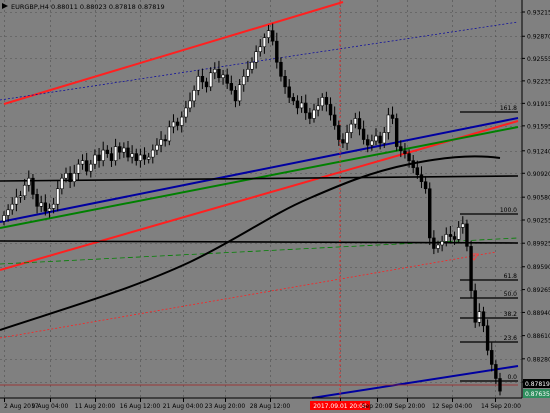 The width and height of the screenshot is (550, 413). Describe the element at coordinates (50, 406) in the screenshot. I see `time-tick-label: 9 Aug 04:00` at that location.